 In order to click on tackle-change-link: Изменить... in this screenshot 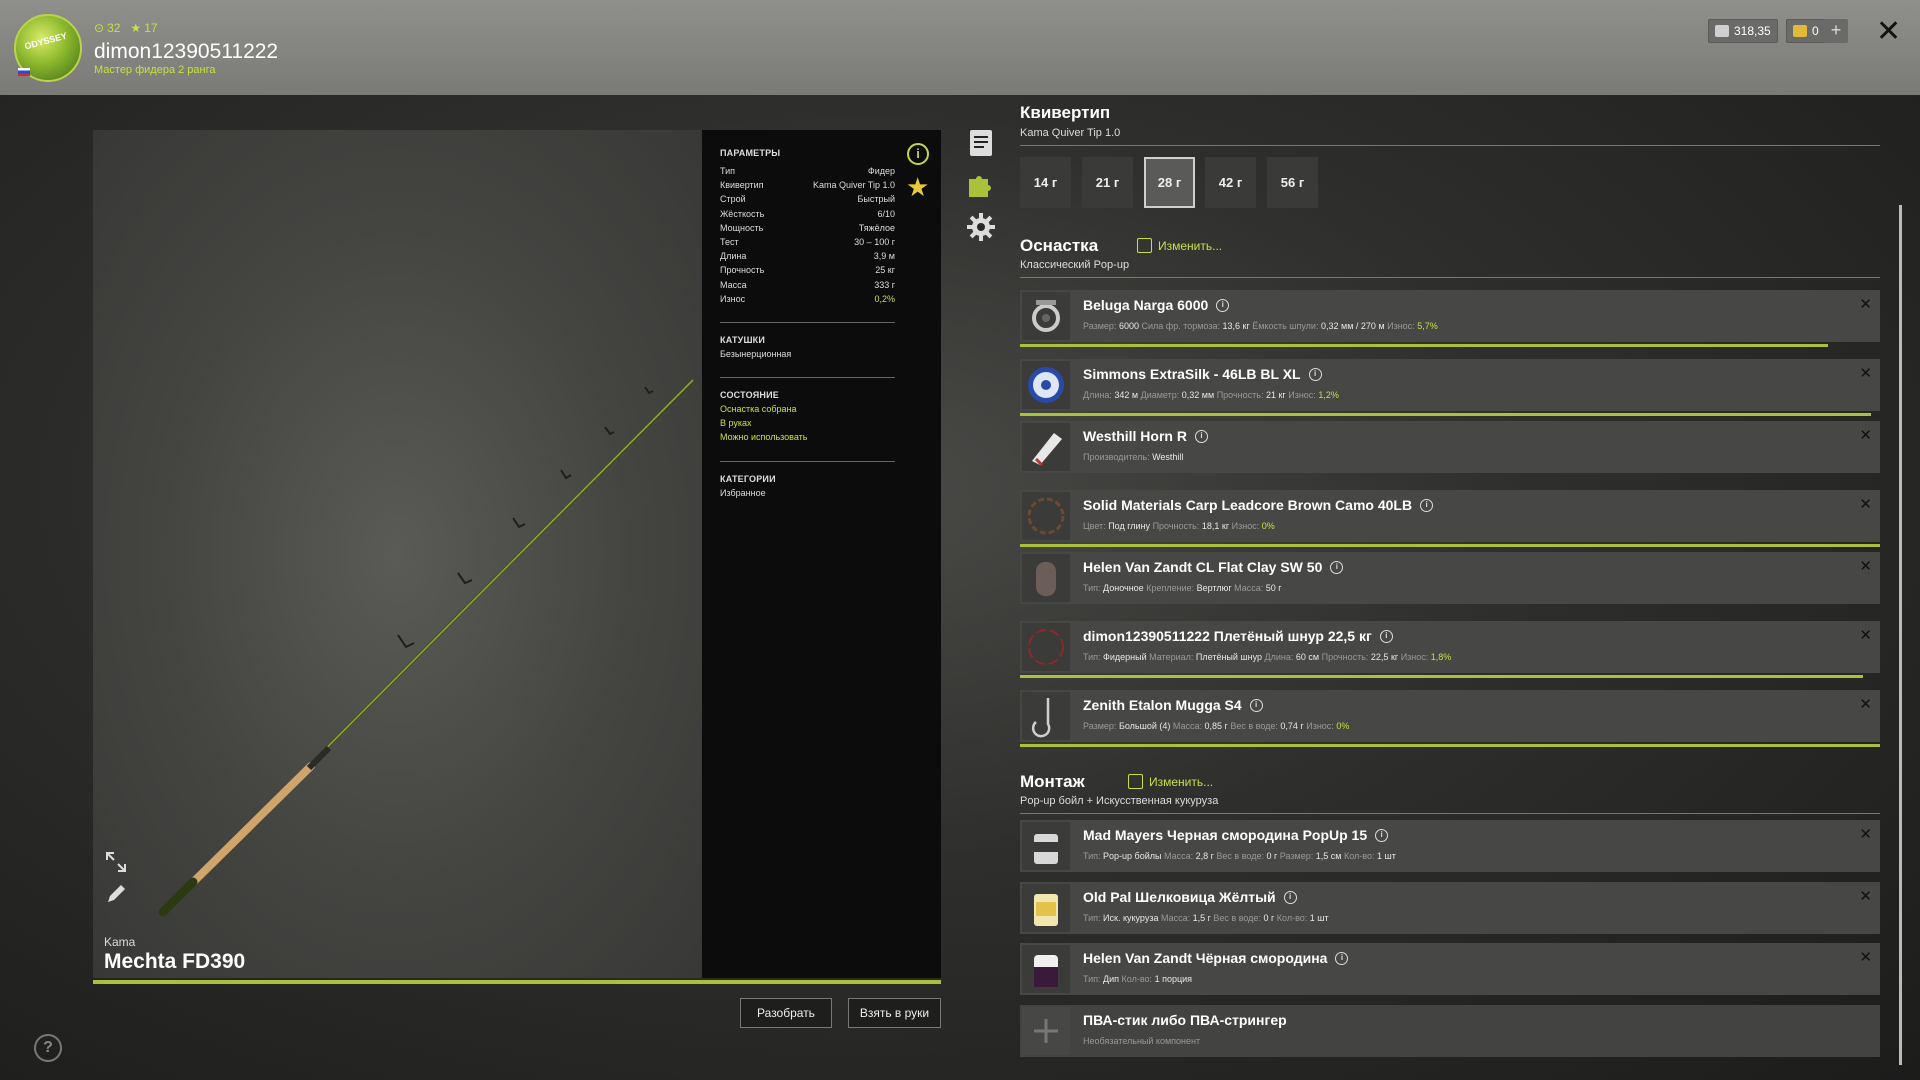, I will do `click(1179, 245)`.